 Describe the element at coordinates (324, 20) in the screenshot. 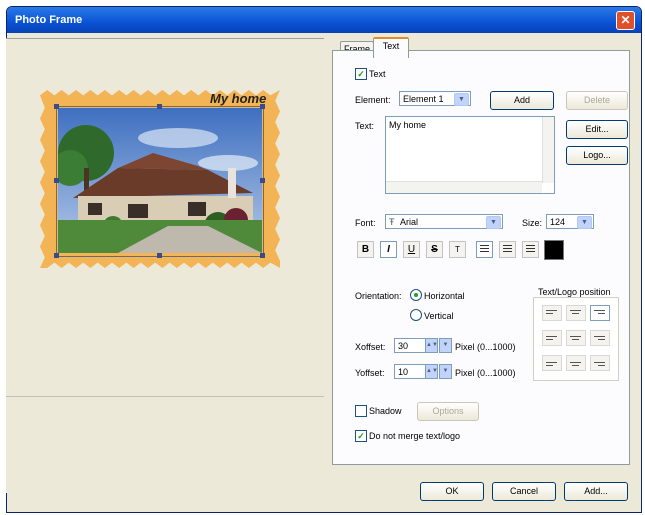

I see `title-bar: Photo Frame ✕` at that location.